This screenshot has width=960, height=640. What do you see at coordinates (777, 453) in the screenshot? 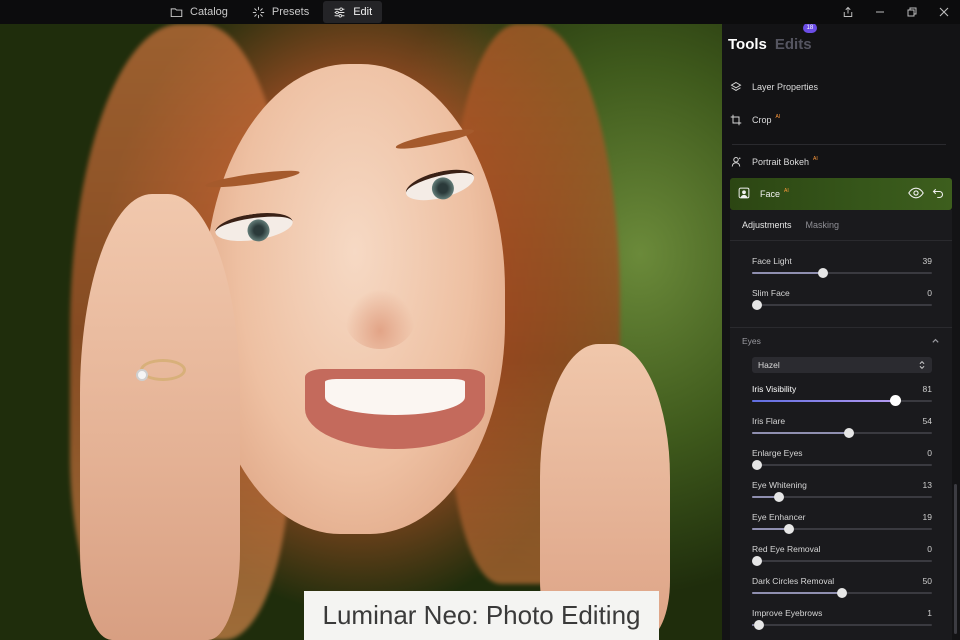
I see `slider-label: Enlarge Eyes` at bounding box center [777, 453].